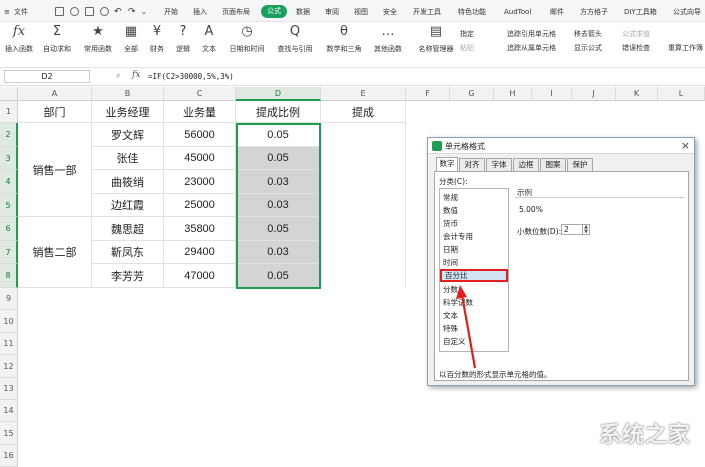 The height and width of the screenshot is (467, 705). What do you see at coordinates (200, 135) in the screenshot?
I see `volume-cell: 56000` at bounding box center [200, 135].